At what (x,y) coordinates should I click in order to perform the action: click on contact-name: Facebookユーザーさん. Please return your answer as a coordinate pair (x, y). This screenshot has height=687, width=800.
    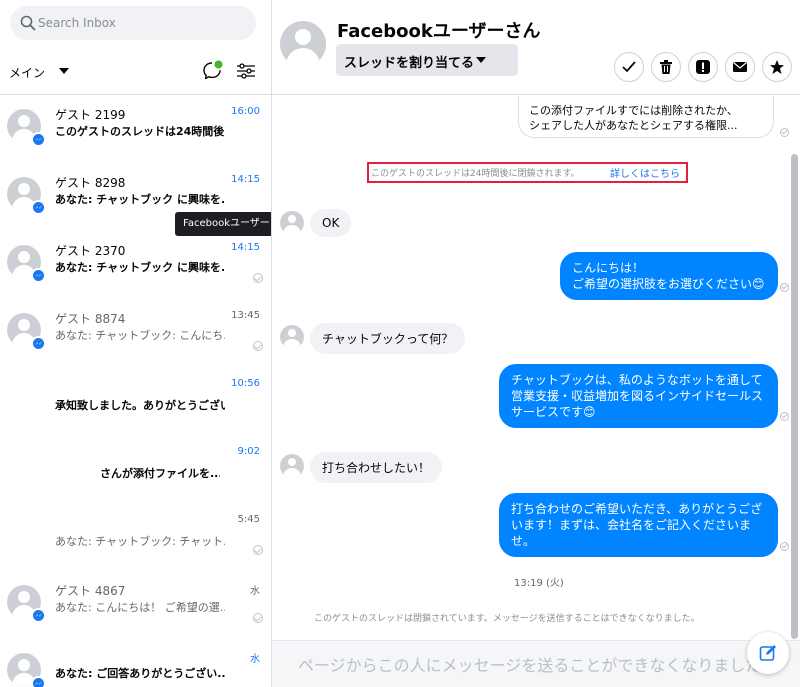
    Looking at the image, I should click on (439, 31).